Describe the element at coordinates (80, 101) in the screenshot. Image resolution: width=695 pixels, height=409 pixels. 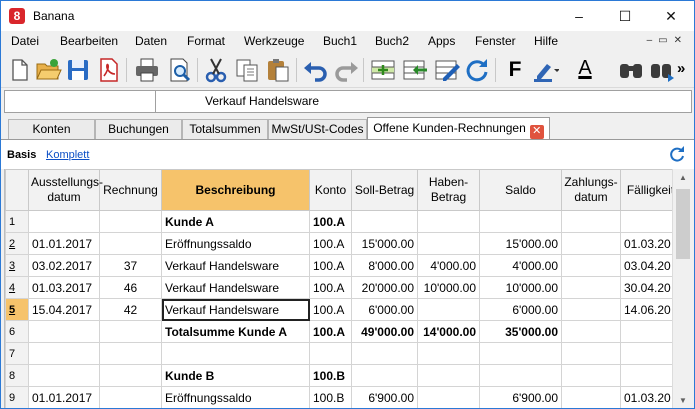
I see `cell-reference-field` at that location.